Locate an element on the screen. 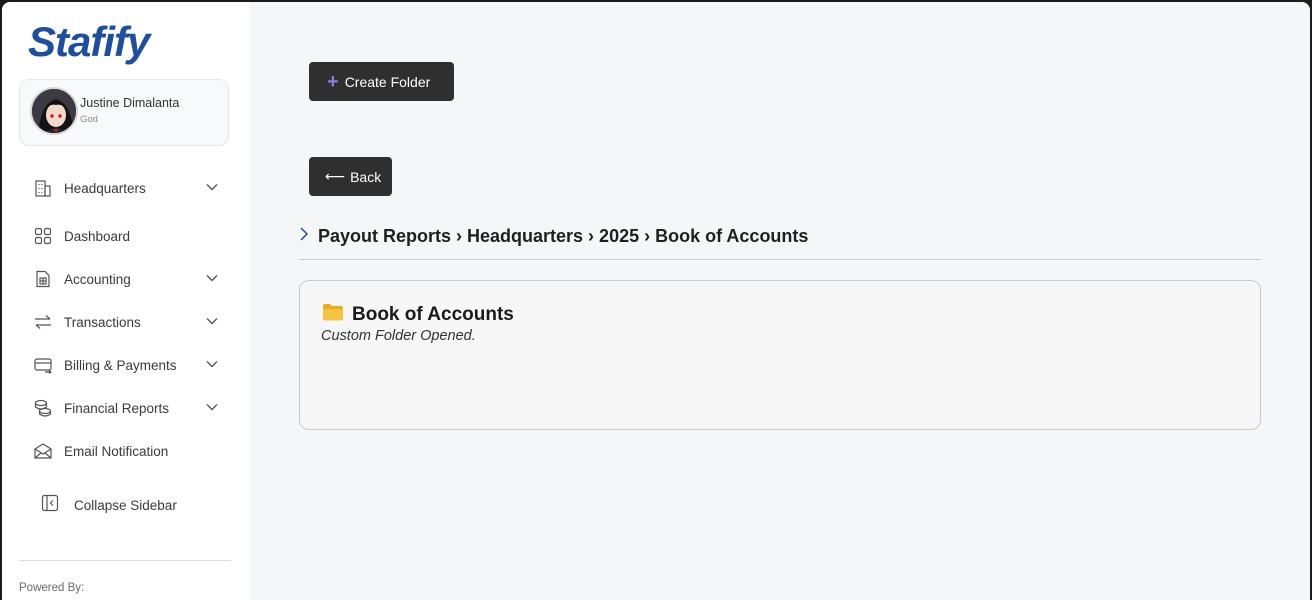 The width and height of the screenshot is (1312, 600). collapse-sidebar-button: Collapse Sidebar is located at coordinates (108, 505).